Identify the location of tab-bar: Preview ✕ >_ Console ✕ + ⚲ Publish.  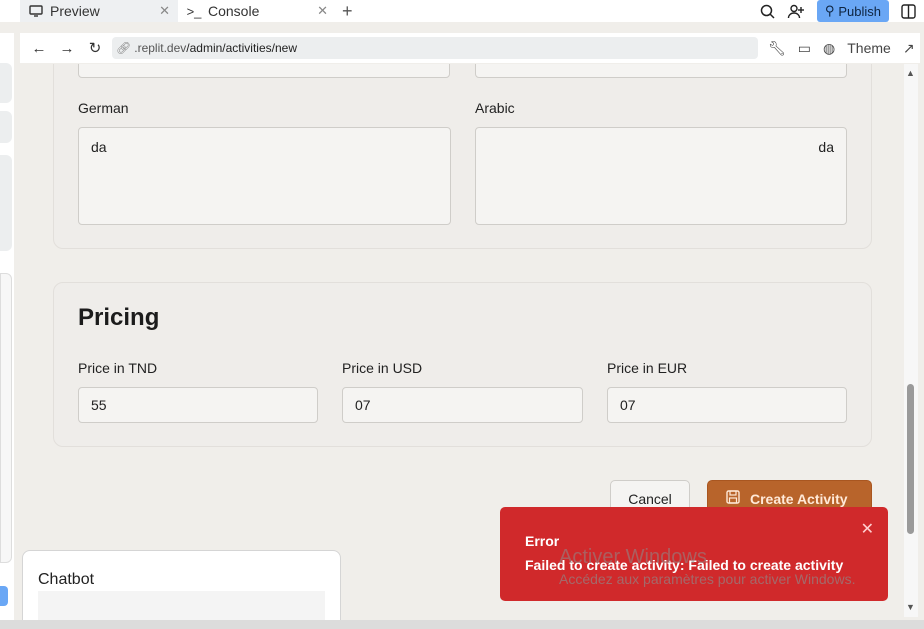
(462, 11).